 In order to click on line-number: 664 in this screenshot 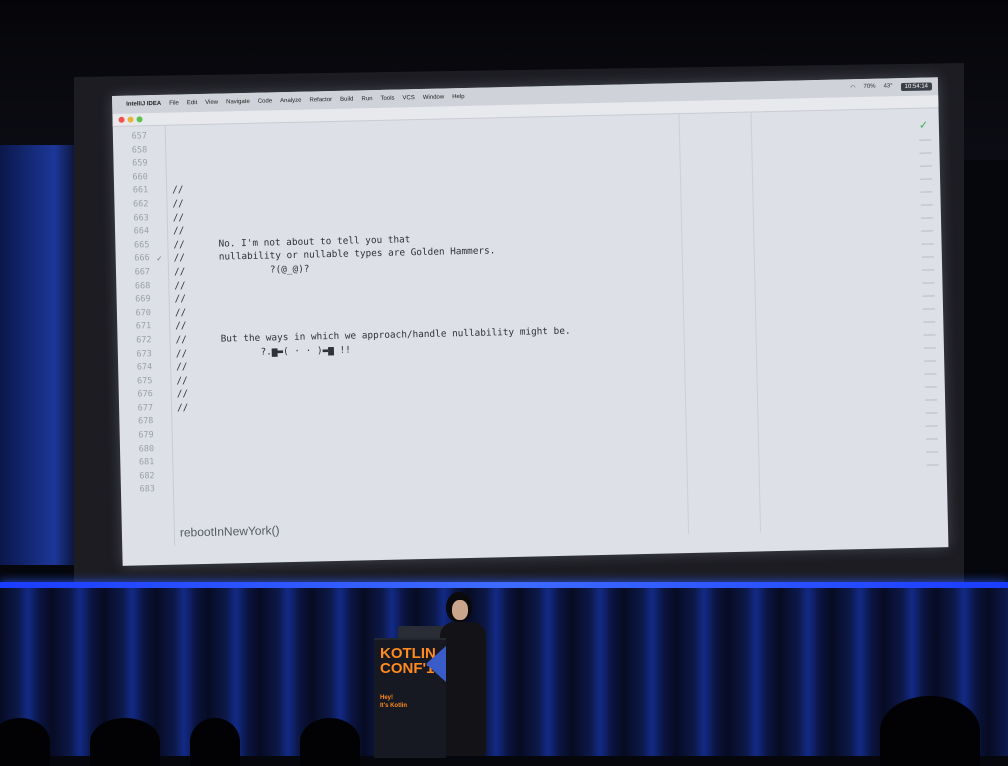, I will do `click(139, 232)`.